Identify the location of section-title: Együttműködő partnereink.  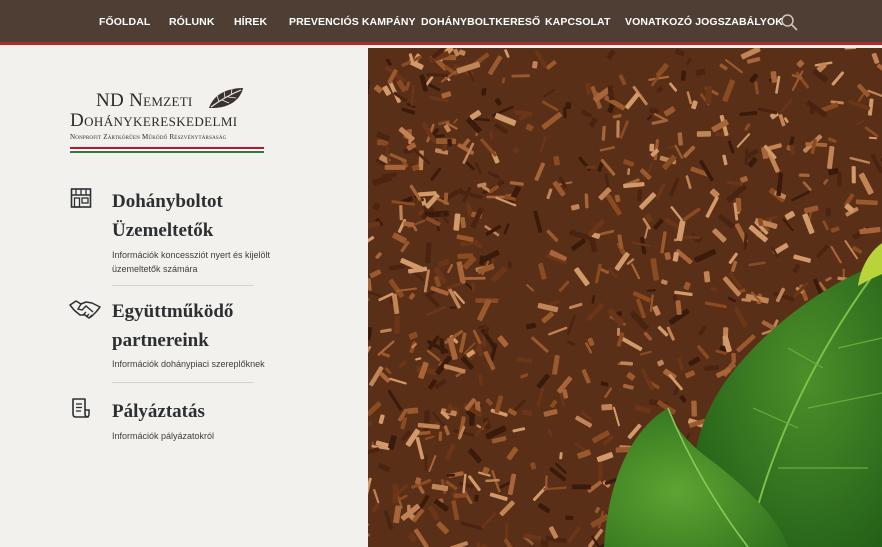
(173, 326).